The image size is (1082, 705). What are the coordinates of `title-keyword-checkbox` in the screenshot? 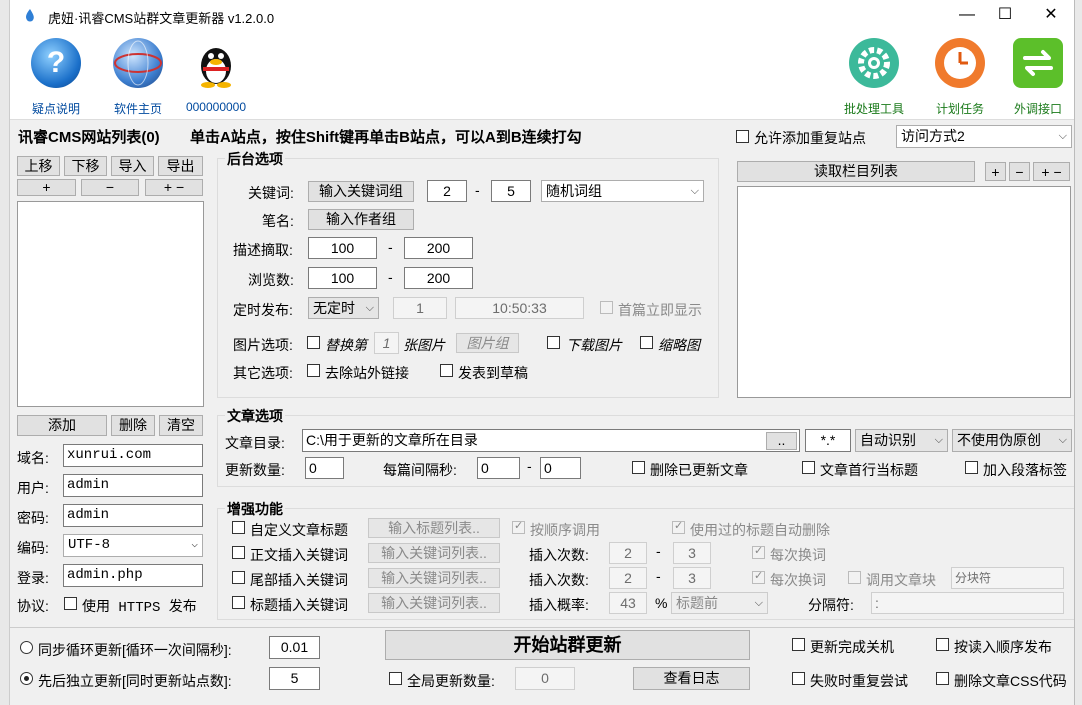 It's located at (238, 602).